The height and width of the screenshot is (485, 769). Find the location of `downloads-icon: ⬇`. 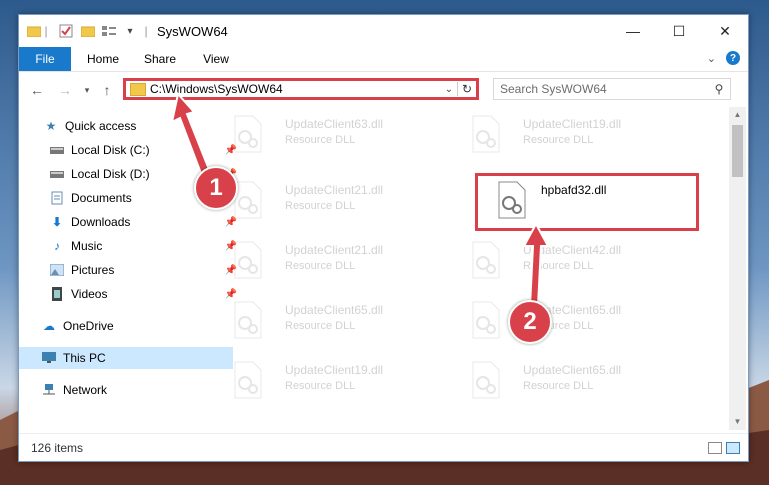

downloads-icon: ⬇ is located at coordinates (57, 222).